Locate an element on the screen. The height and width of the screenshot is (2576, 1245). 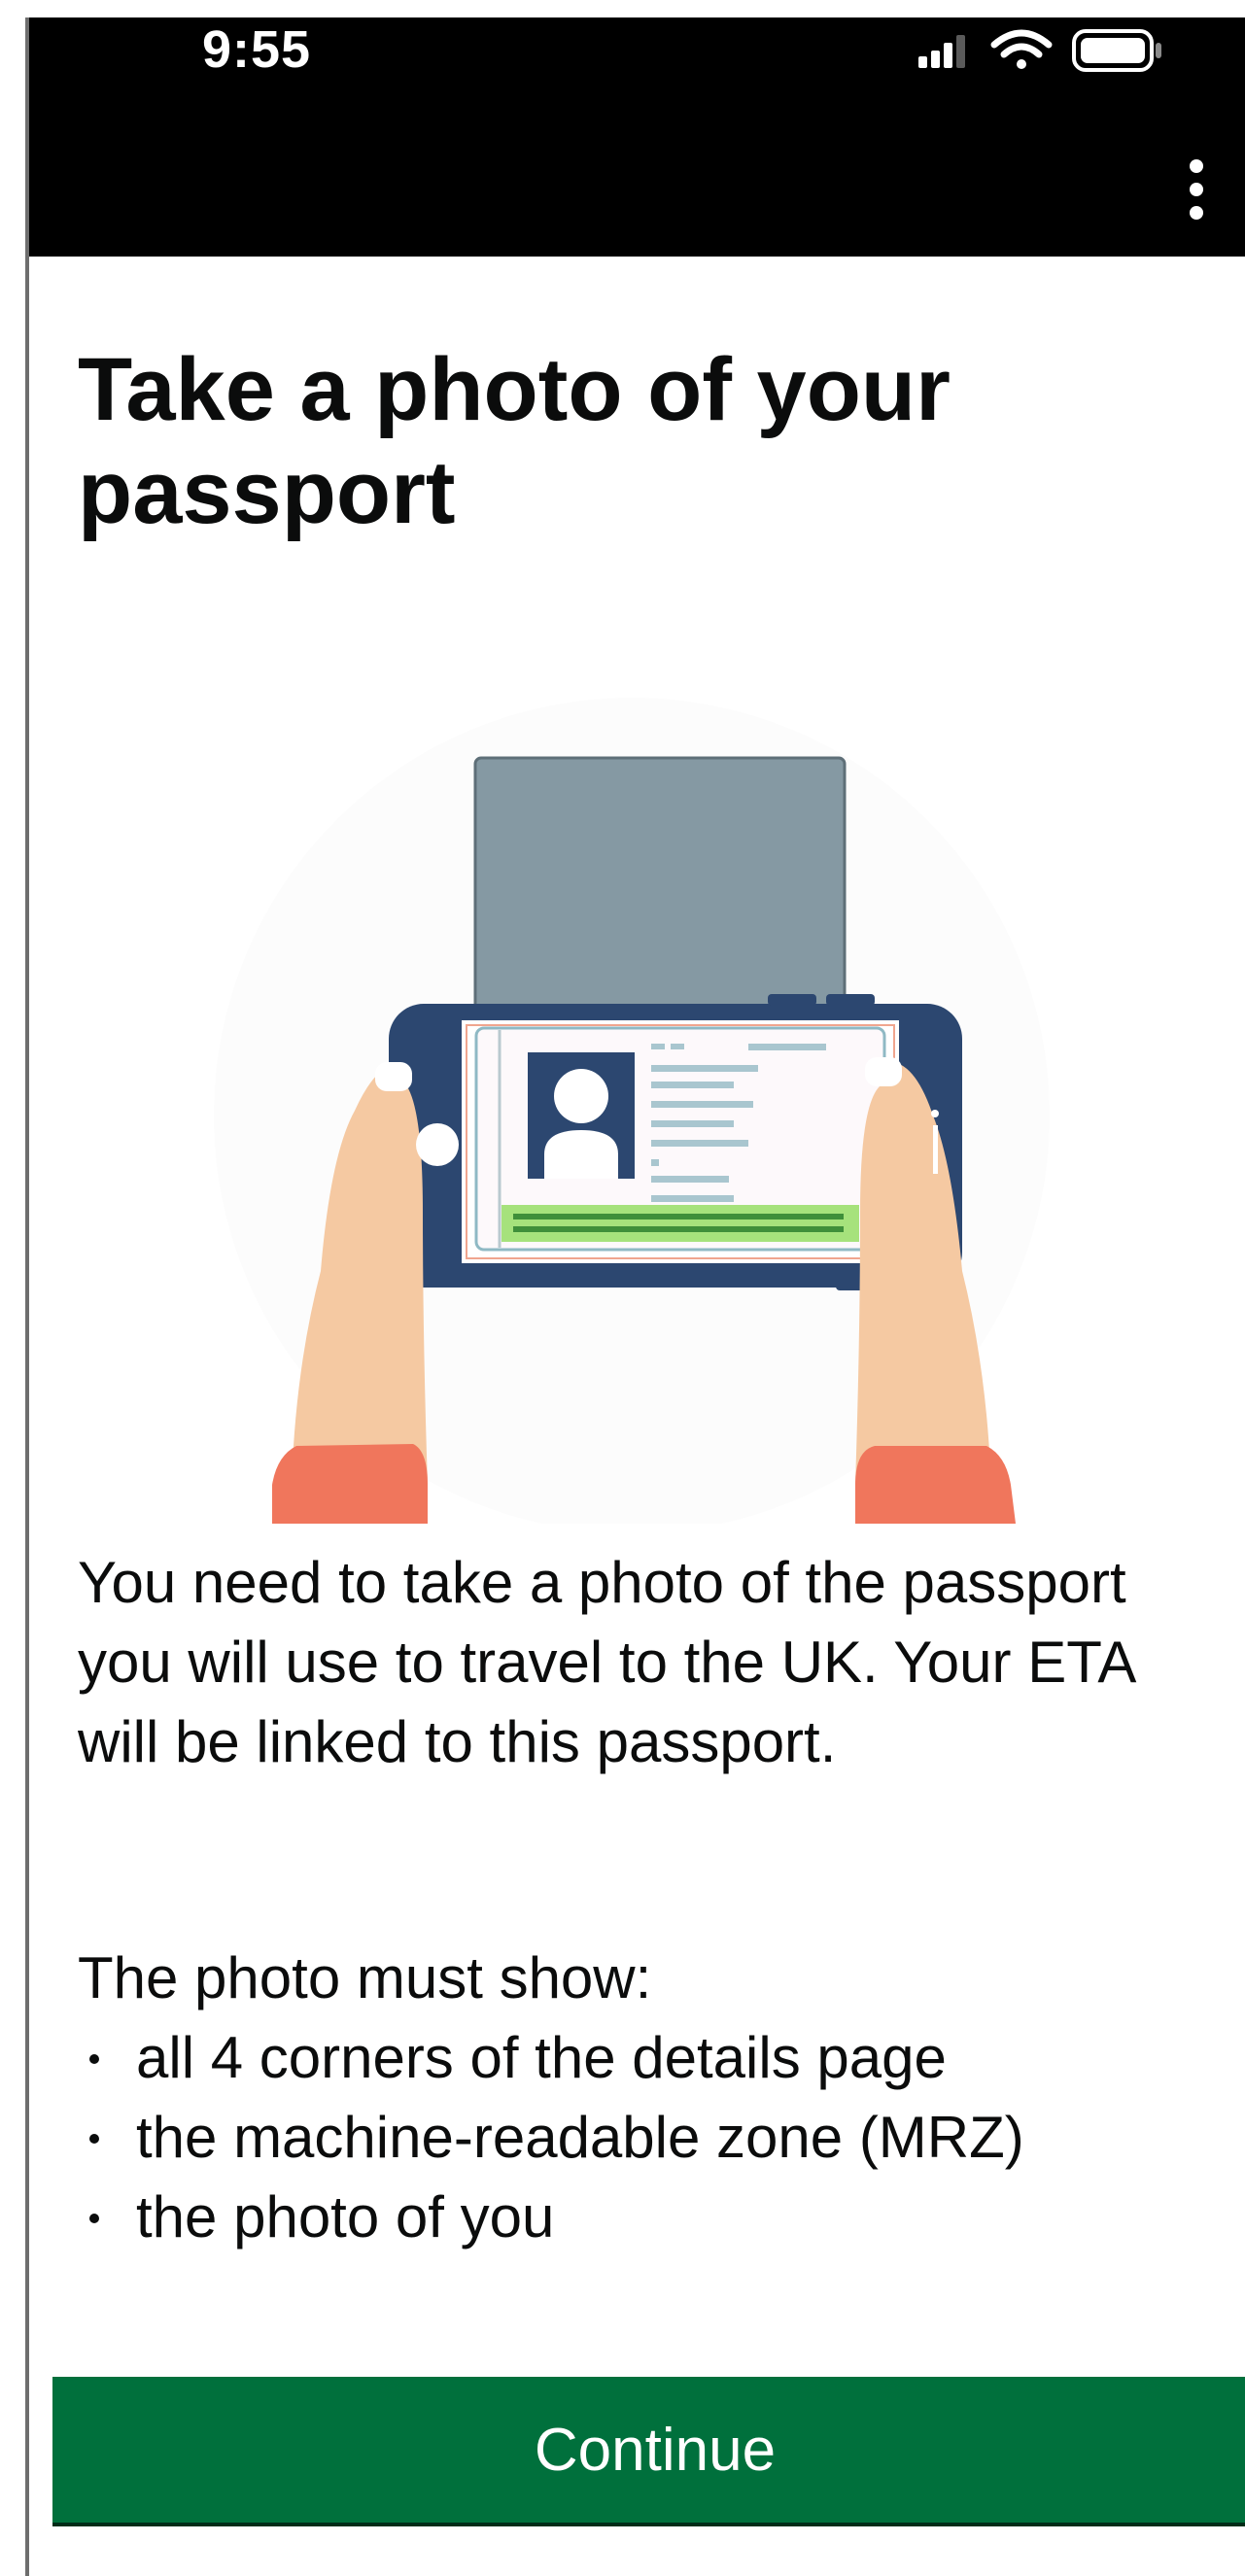
mrz-zone is located at coordinates (680, 1223).